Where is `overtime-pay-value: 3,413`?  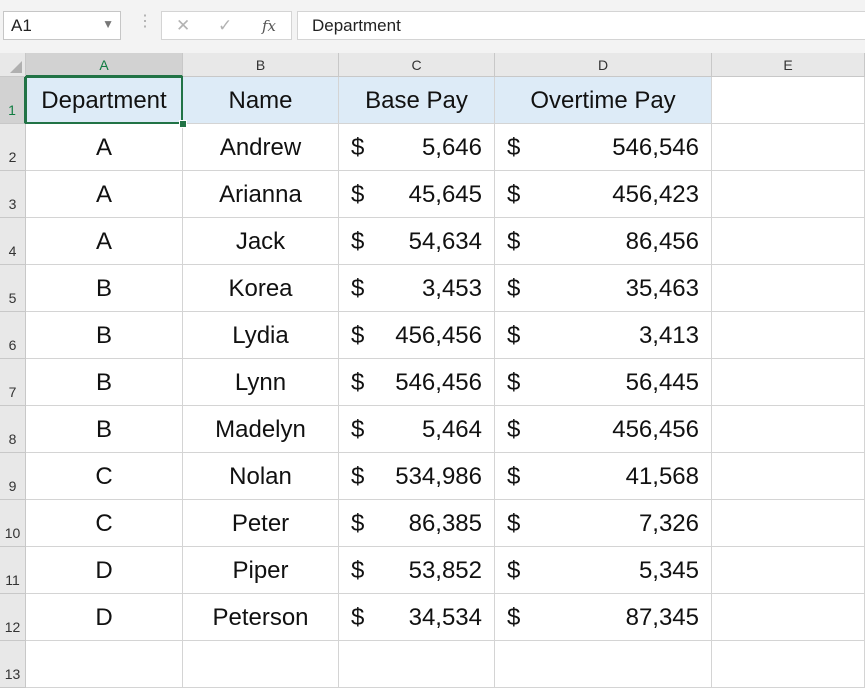
overtime-pay-value: 3,413 is located at coordinates (668, 335).